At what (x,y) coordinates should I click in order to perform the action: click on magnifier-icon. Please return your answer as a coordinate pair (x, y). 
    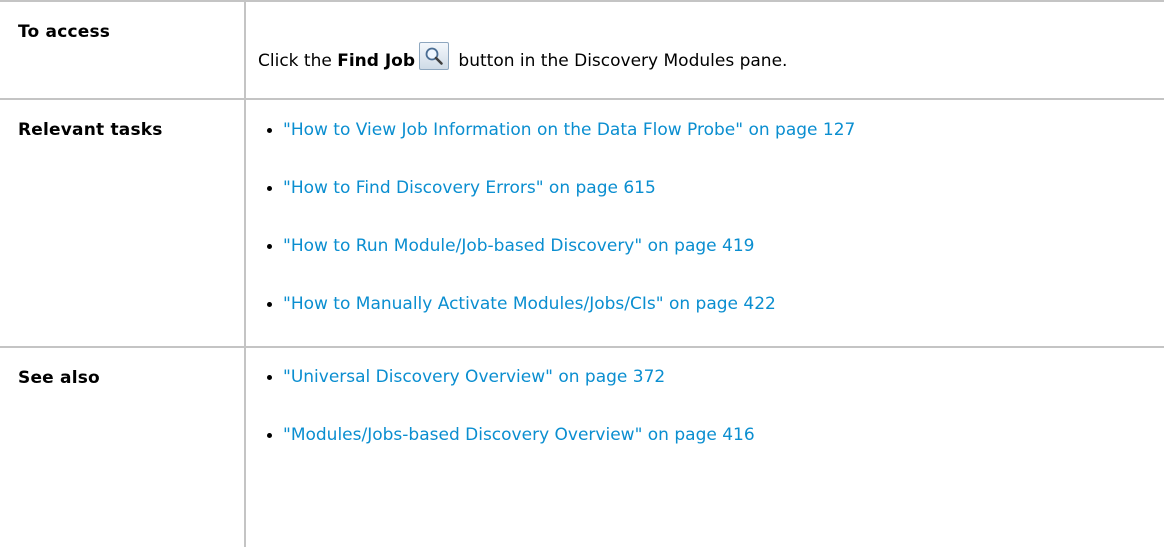
    Looking at the image, I should click on (434, 56).